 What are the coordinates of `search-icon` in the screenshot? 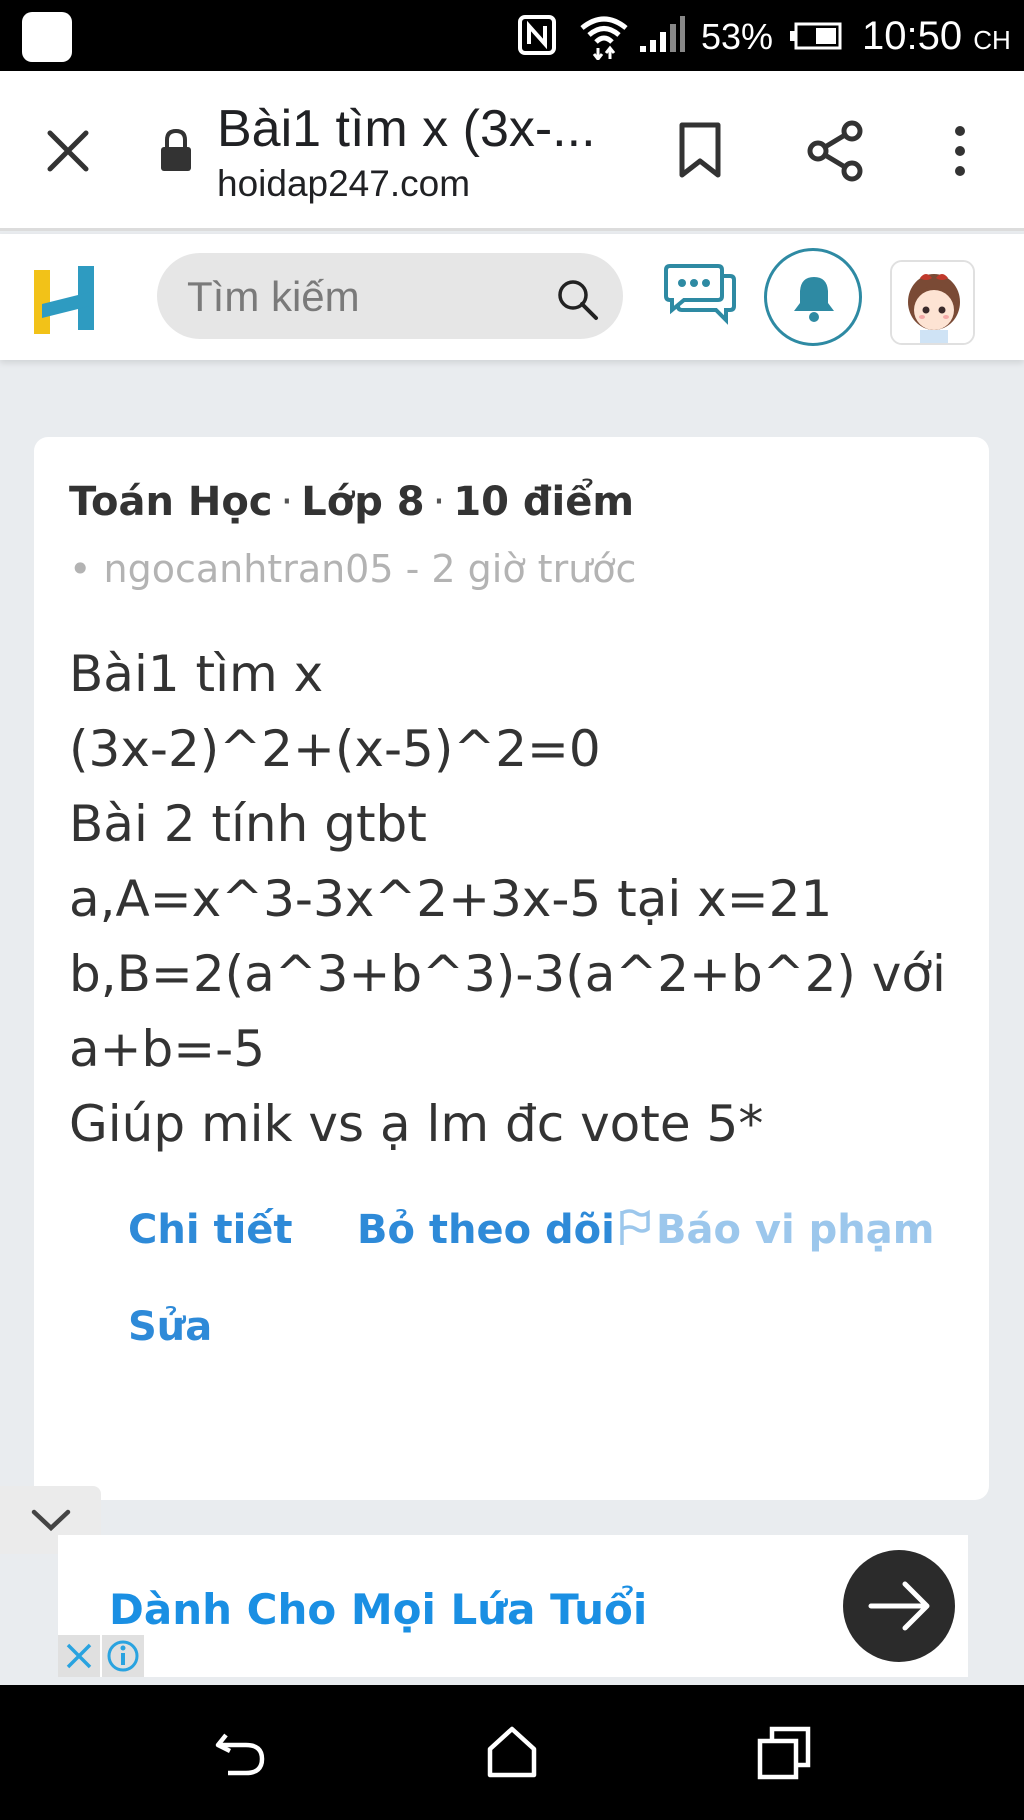 It's located at (577, 299).